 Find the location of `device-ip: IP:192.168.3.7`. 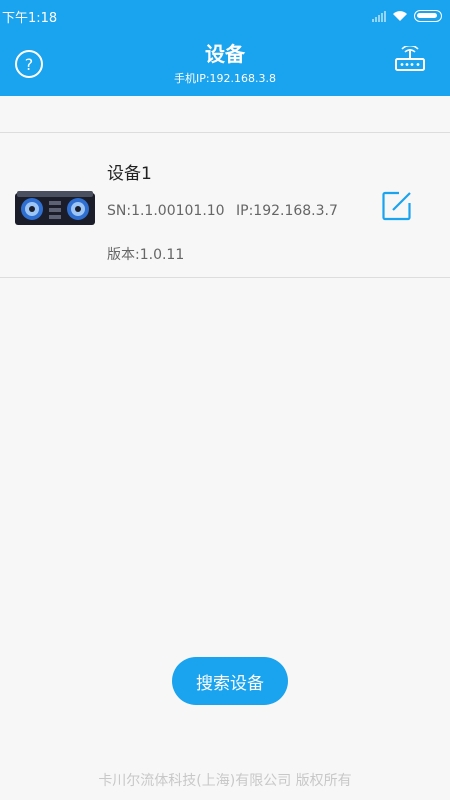

device-ip: IP:192.168.3.7 is located at coordinates (287, 211).